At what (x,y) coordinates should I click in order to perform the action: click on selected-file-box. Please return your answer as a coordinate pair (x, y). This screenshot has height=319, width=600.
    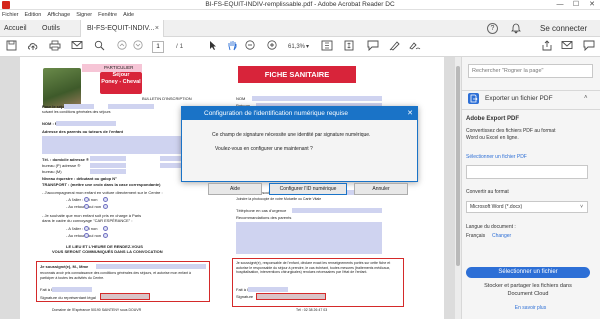
    Looking at the image, I should click on (527, 172).